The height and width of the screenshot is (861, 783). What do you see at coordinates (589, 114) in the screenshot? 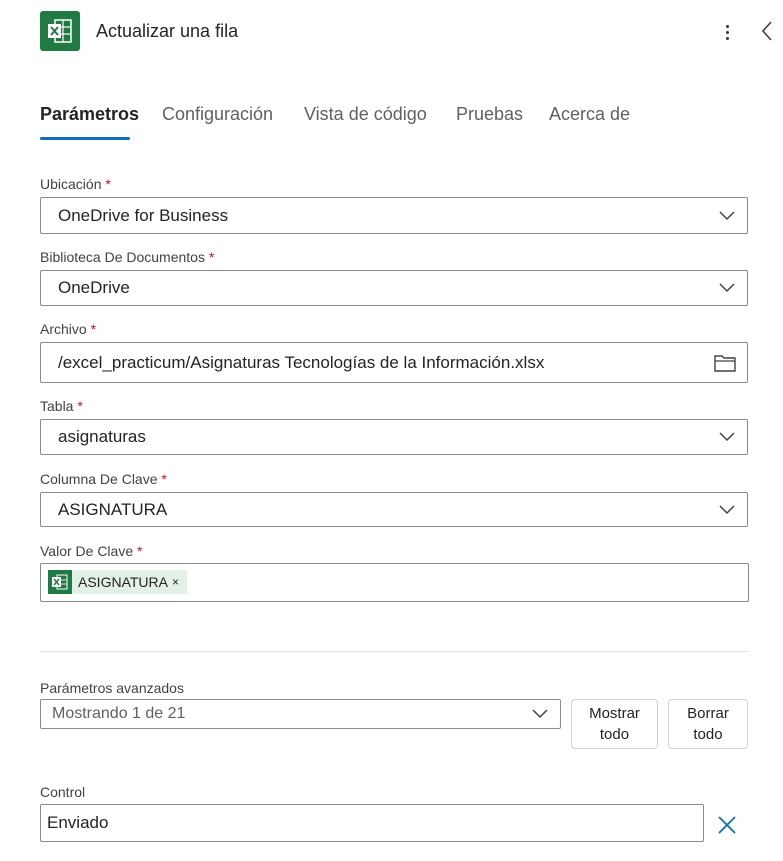
I see `tab-acerca-de: Acerca de` at bounding box center [589, 114].